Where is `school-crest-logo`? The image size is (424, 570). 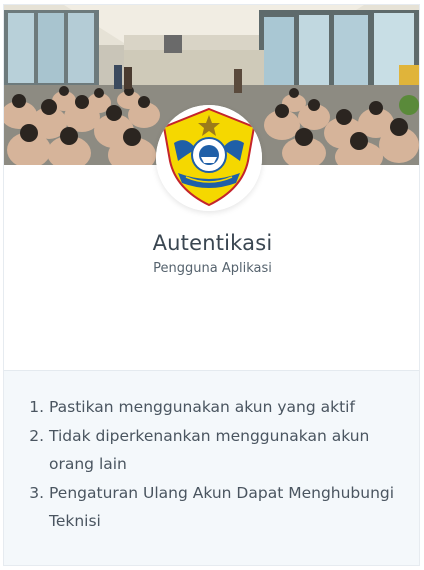 school-crest-logo is located at coordinates (209, 158).